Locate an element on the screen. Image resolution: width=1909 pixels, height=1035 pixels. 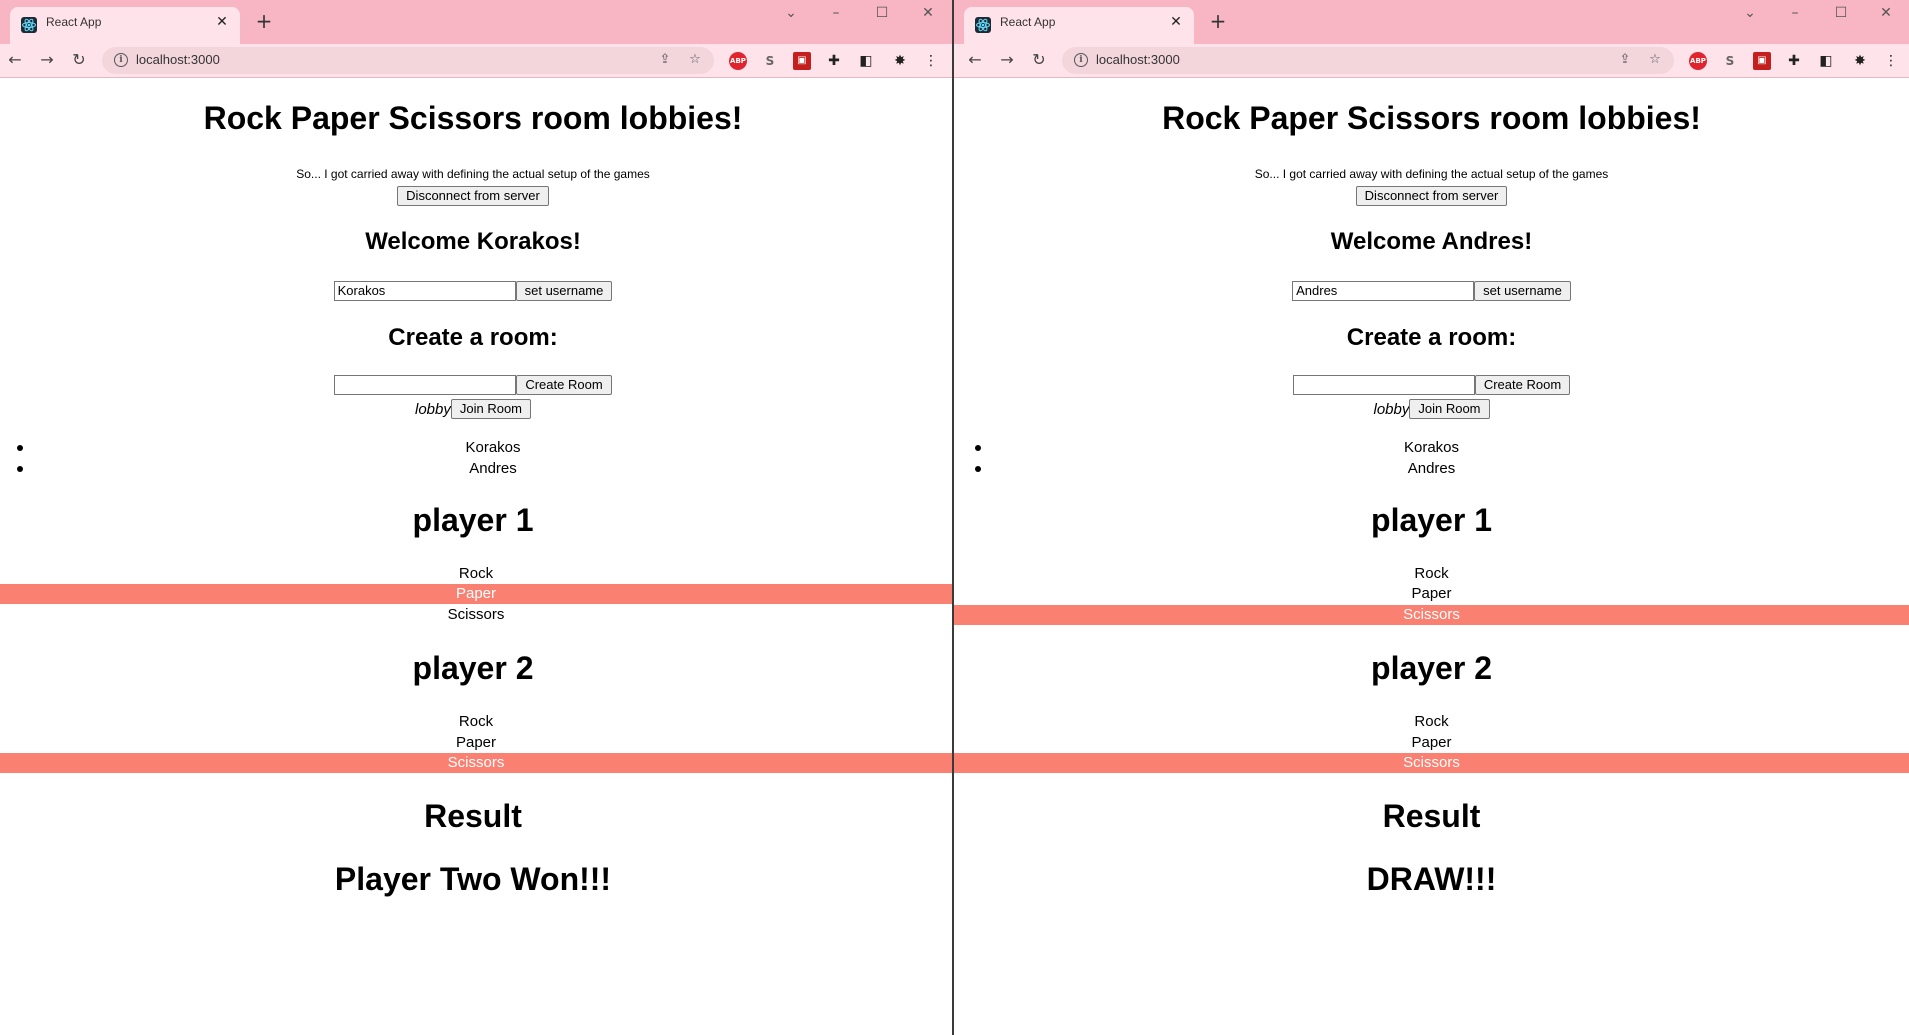
welcome-heading: Welcome Andres! is located at coordinates (1431, 241).